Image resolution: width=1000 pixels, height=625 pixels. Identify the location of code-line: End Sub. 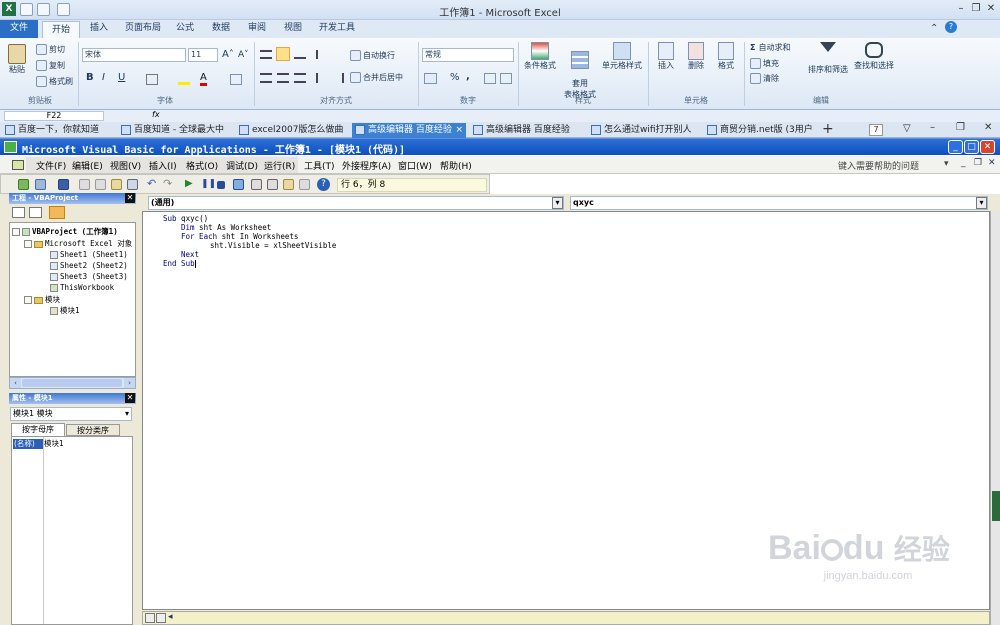
(179, 263).